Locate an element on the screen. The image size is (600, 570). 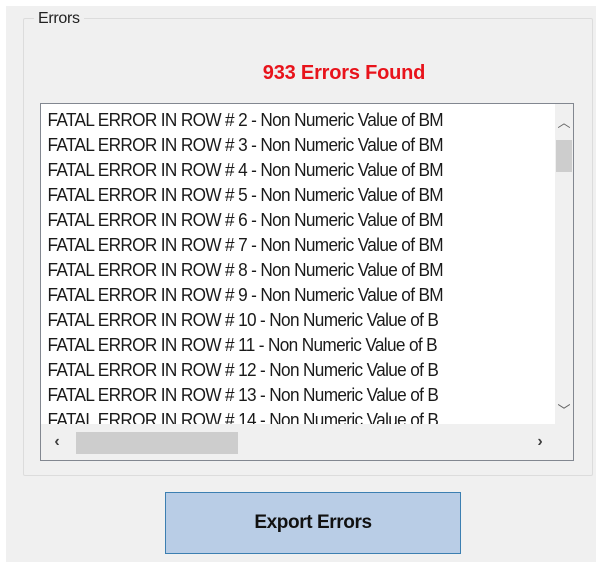
chevron-left-icon: ‹ is located at coordinates (57, 442).